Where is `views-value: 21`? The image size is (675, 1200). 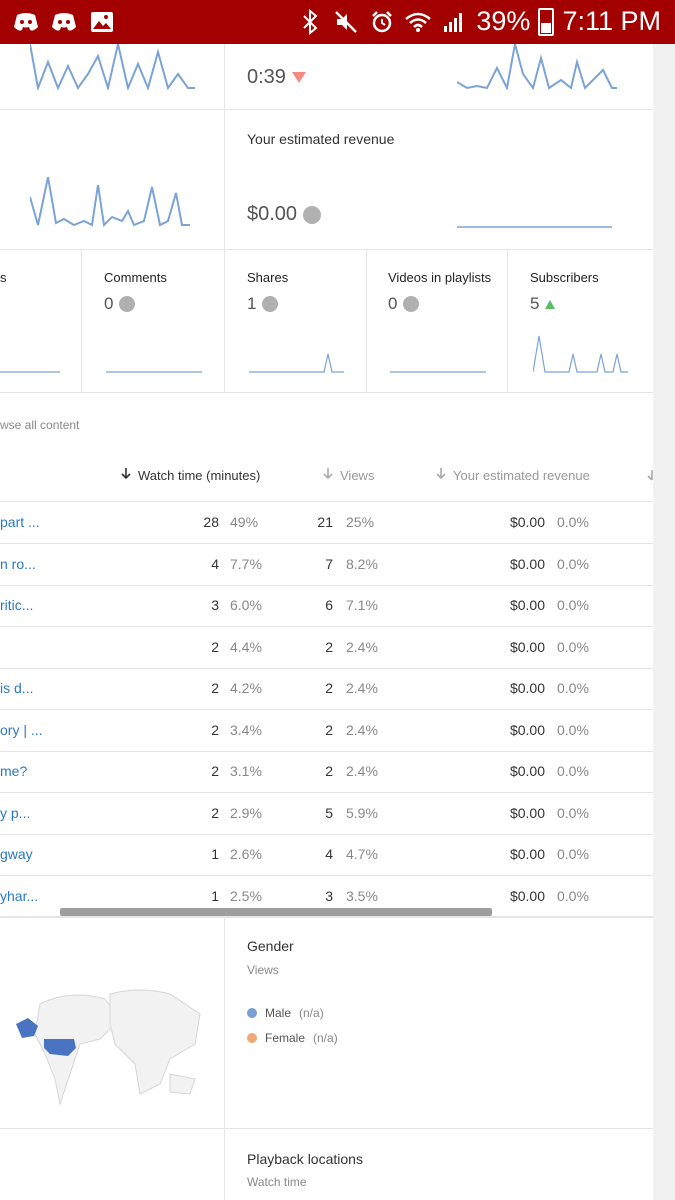 views-value: 21 is located at coordinates (325, 522).